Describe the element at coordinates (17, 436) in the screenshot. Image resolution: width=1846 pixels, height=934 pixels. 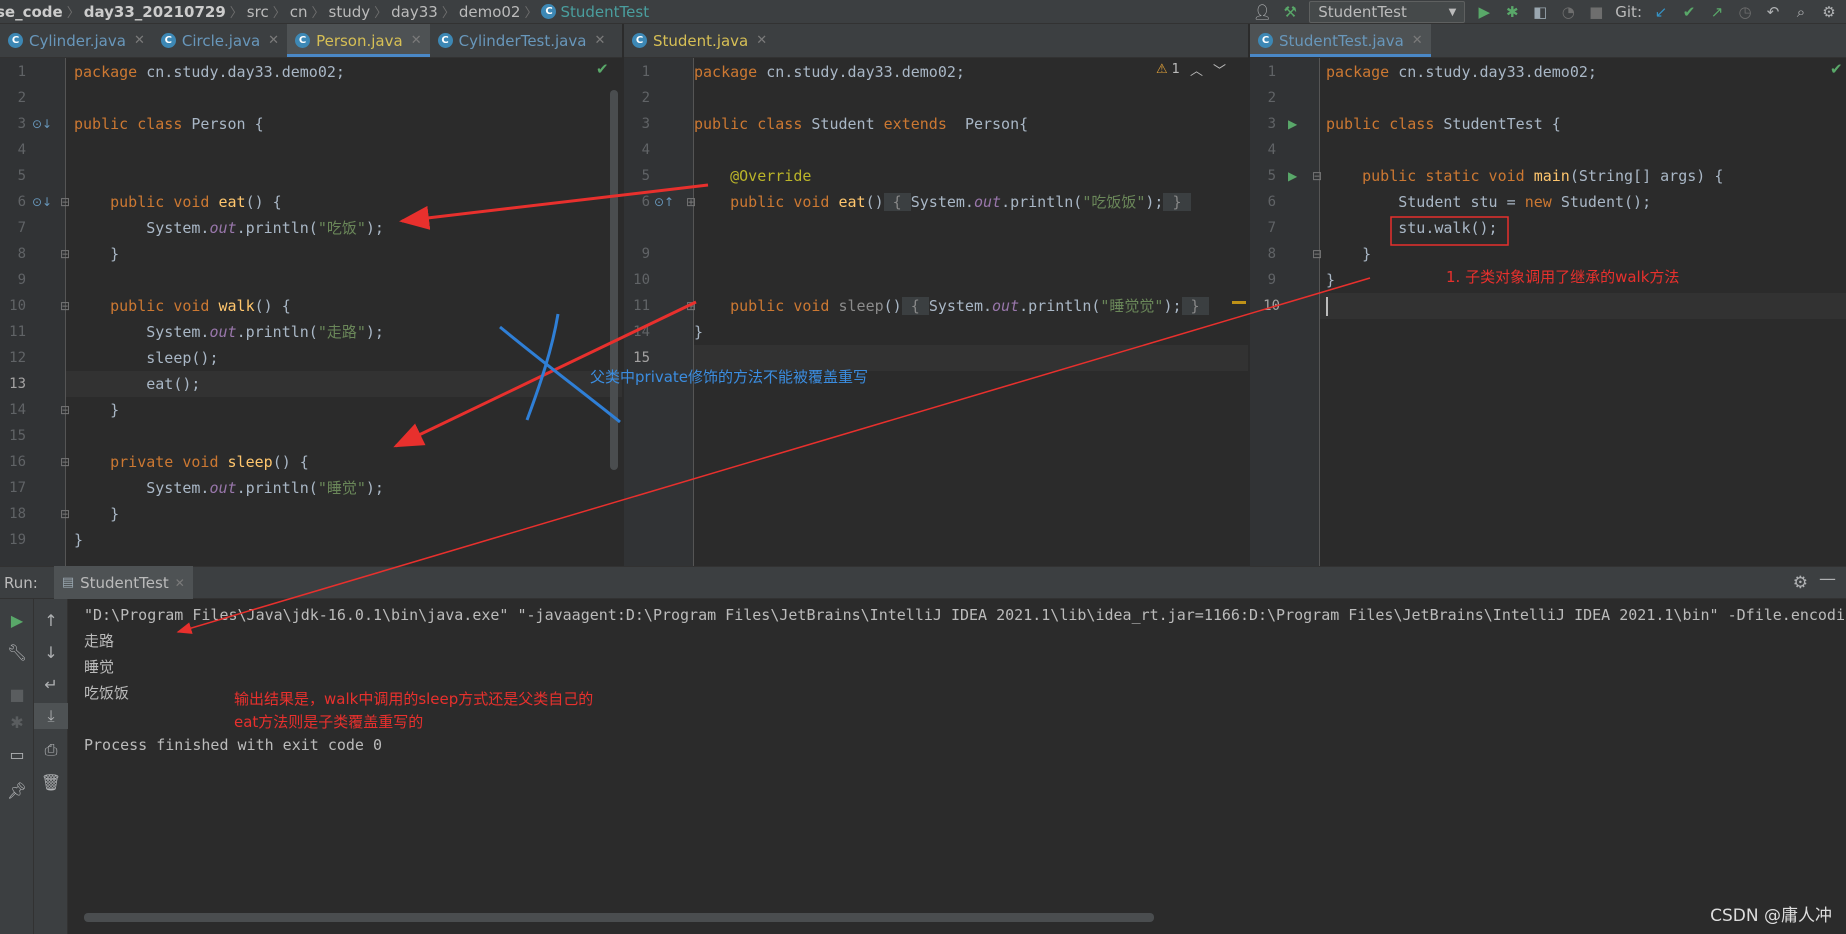
I see `line-number: 15` at that location.